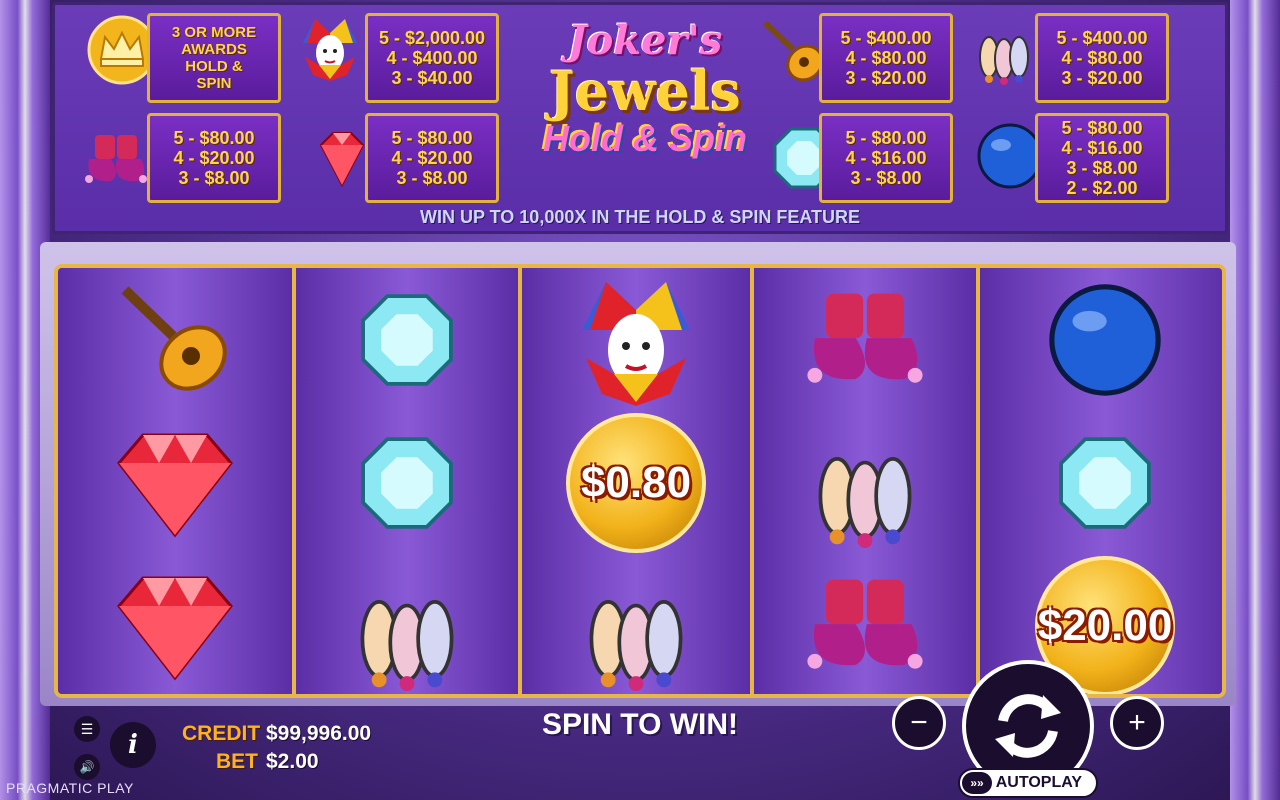 The image size is (1280, 800). I want to click on autoplay-button: »» AUTOPLAY, so click(1028, 783).